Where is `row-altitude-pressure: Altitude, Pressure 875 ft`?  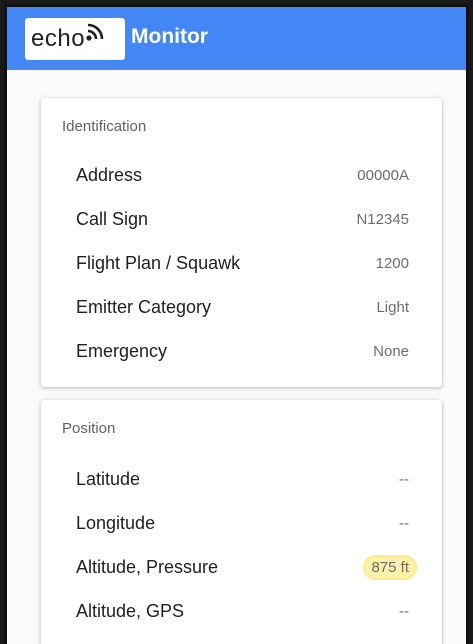
row-altitude-pressure: Altitude, Pressure 875 ft is located at coordinates (245, 567).